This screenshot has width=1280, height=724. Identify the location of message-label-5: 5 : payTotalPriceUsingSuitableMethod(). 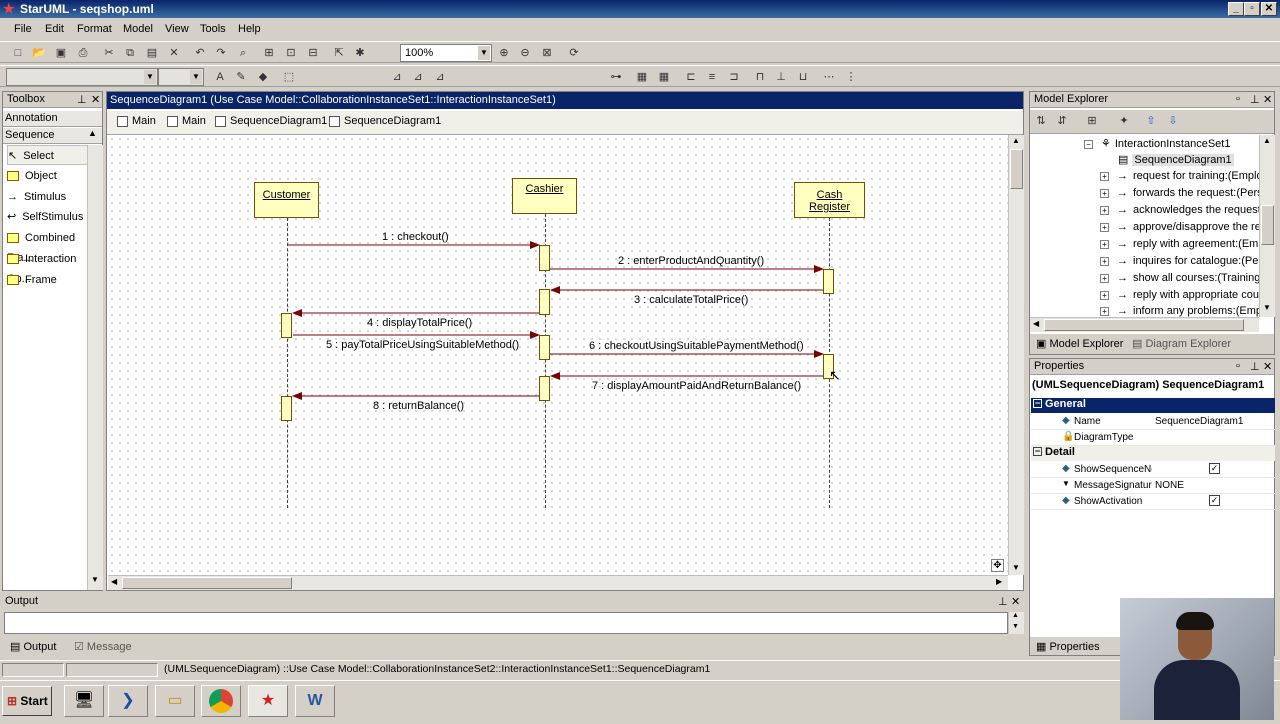
(422, 345).